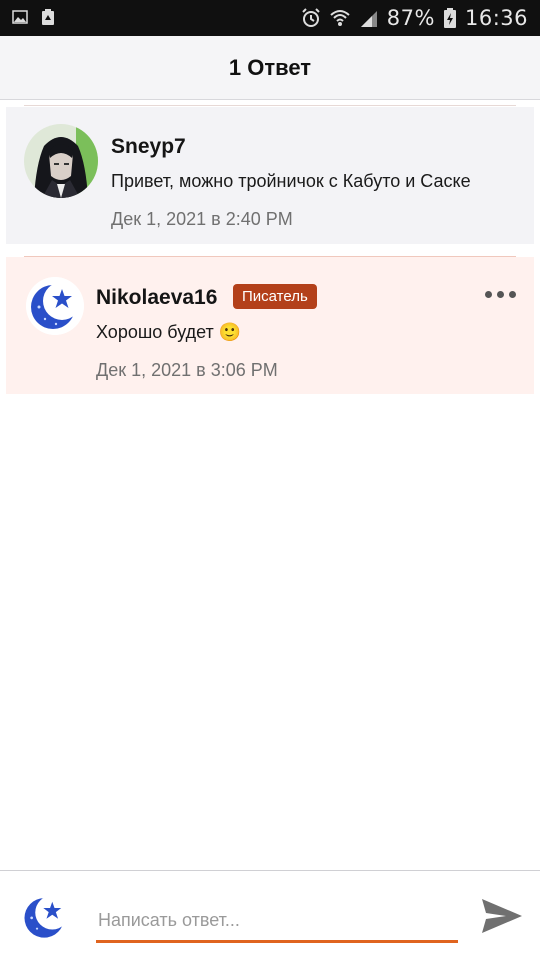 The height and width of the screenshot is (960, 540). What do you see at coordinates (502, 916) in the screenshot?
I see `send-icon` at bounding box center [502, 916].